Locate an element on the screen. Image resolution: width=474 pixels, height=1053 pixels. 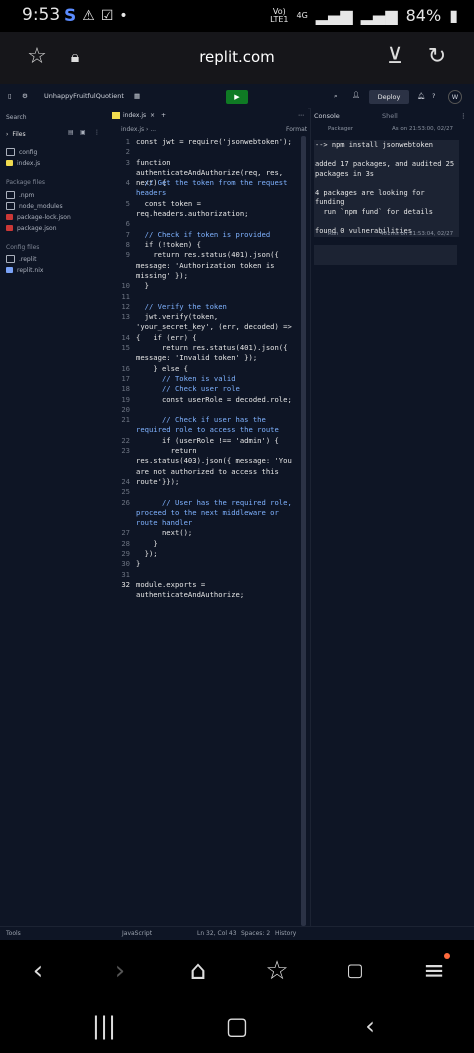
code-line: } else { is located at coordinates (216, 369).